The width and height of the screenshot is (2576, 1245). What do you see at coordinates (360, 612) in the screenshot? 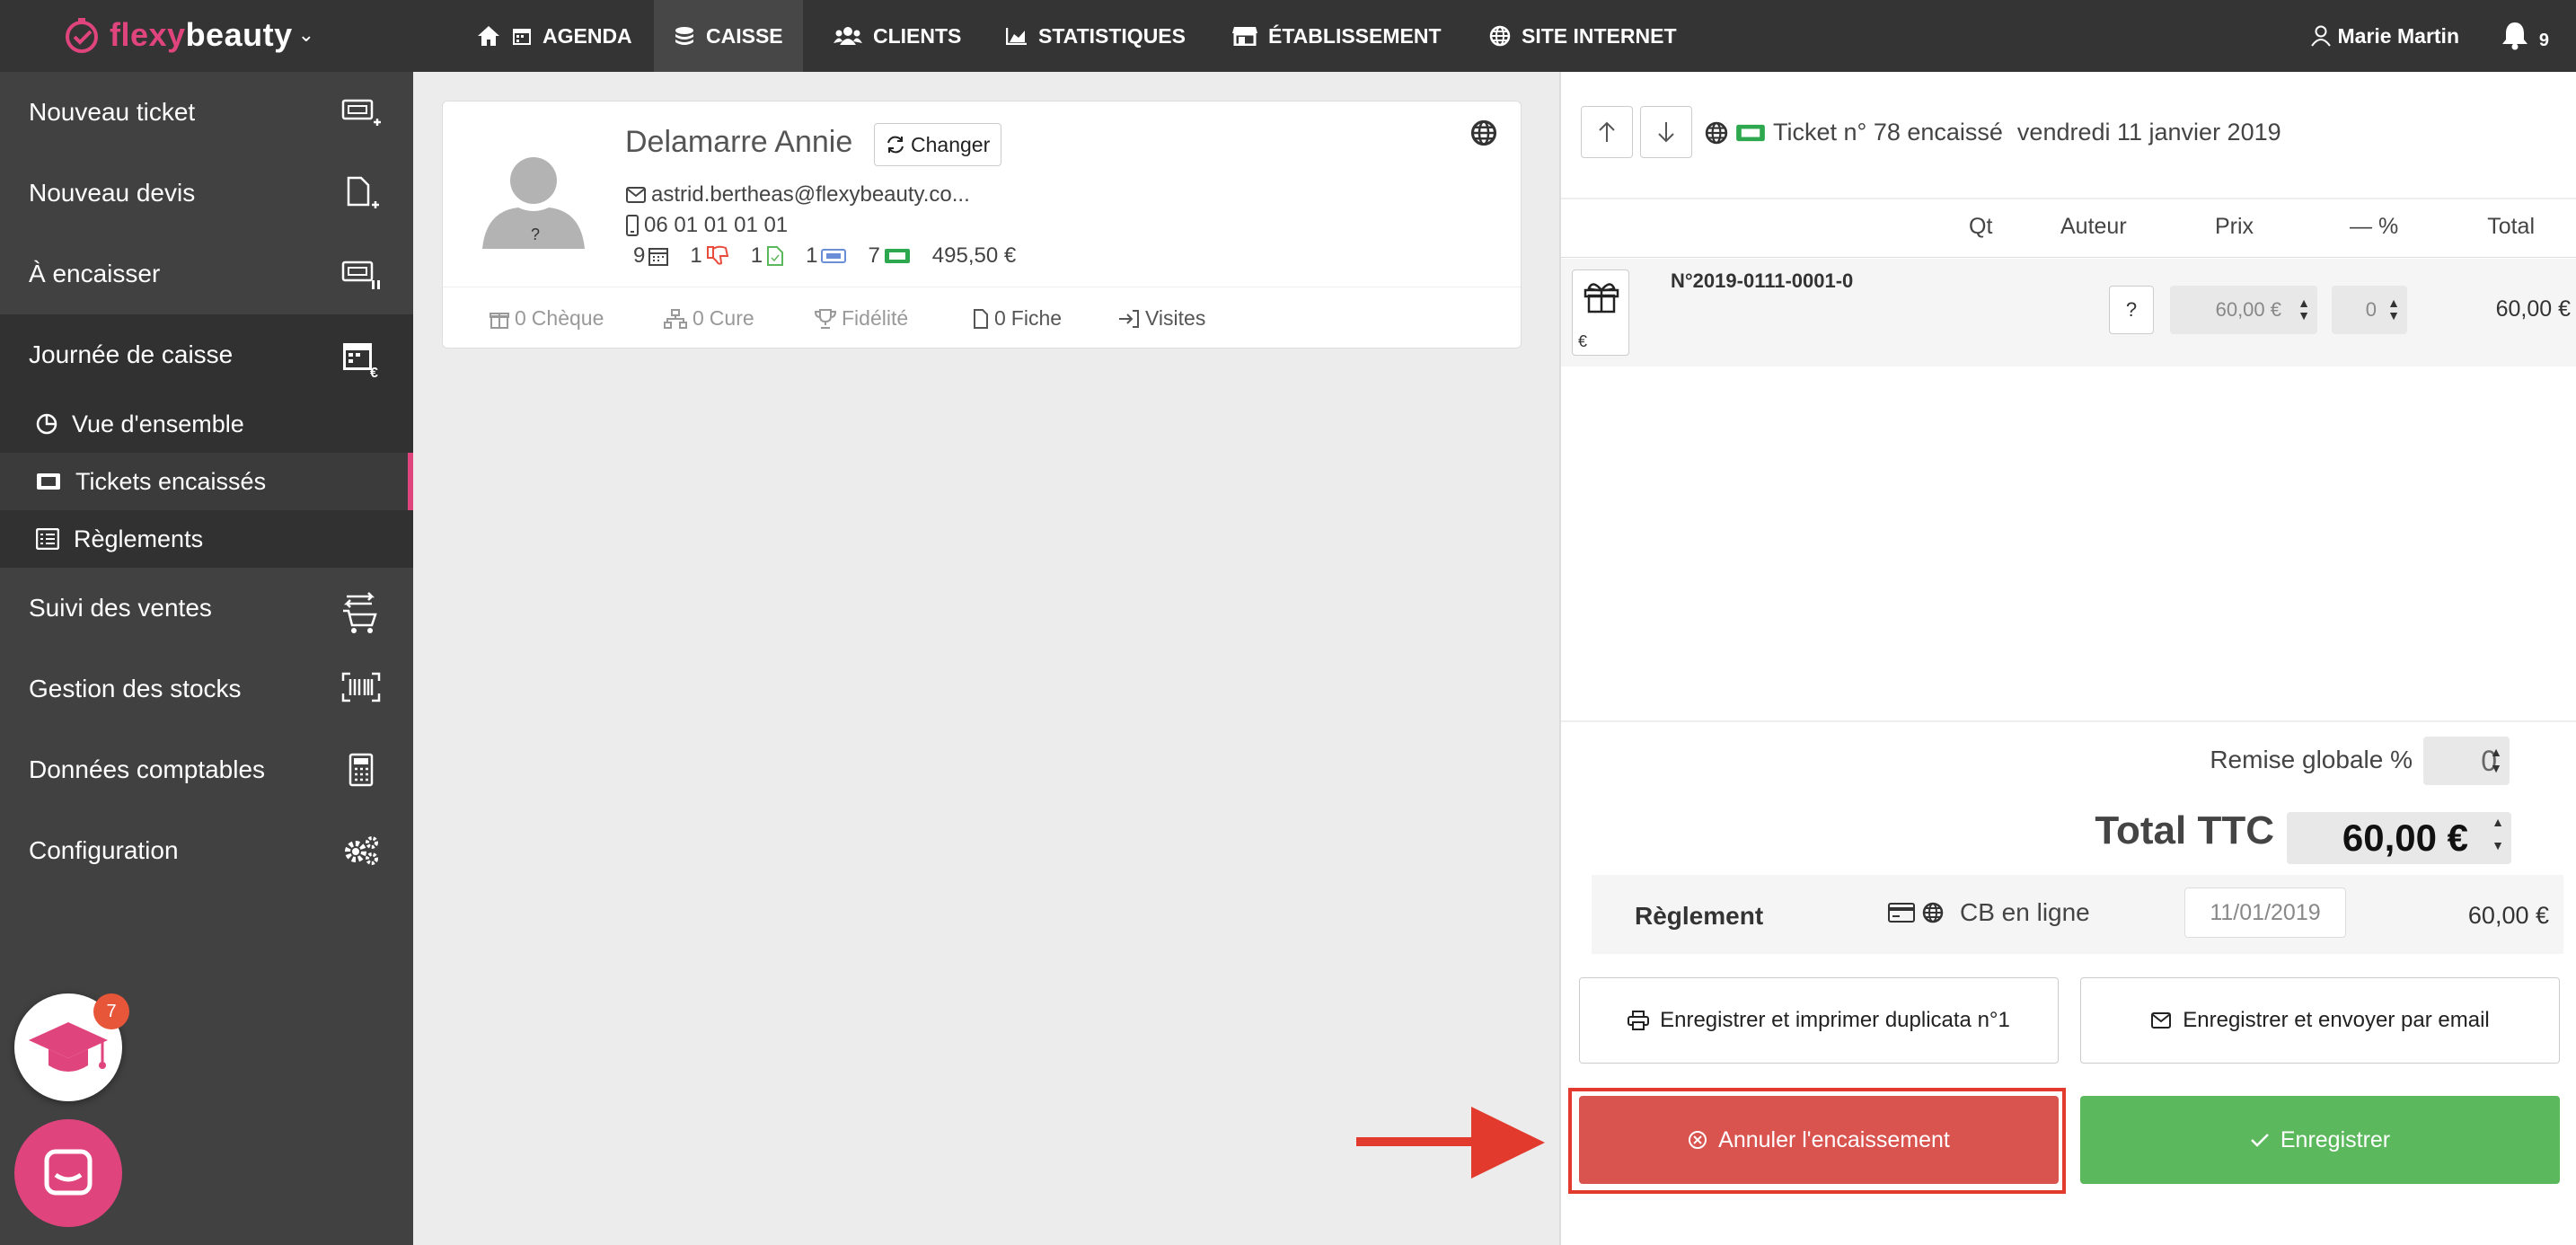
I see `cart-exchange-icon` at bounding box center [360, 612].